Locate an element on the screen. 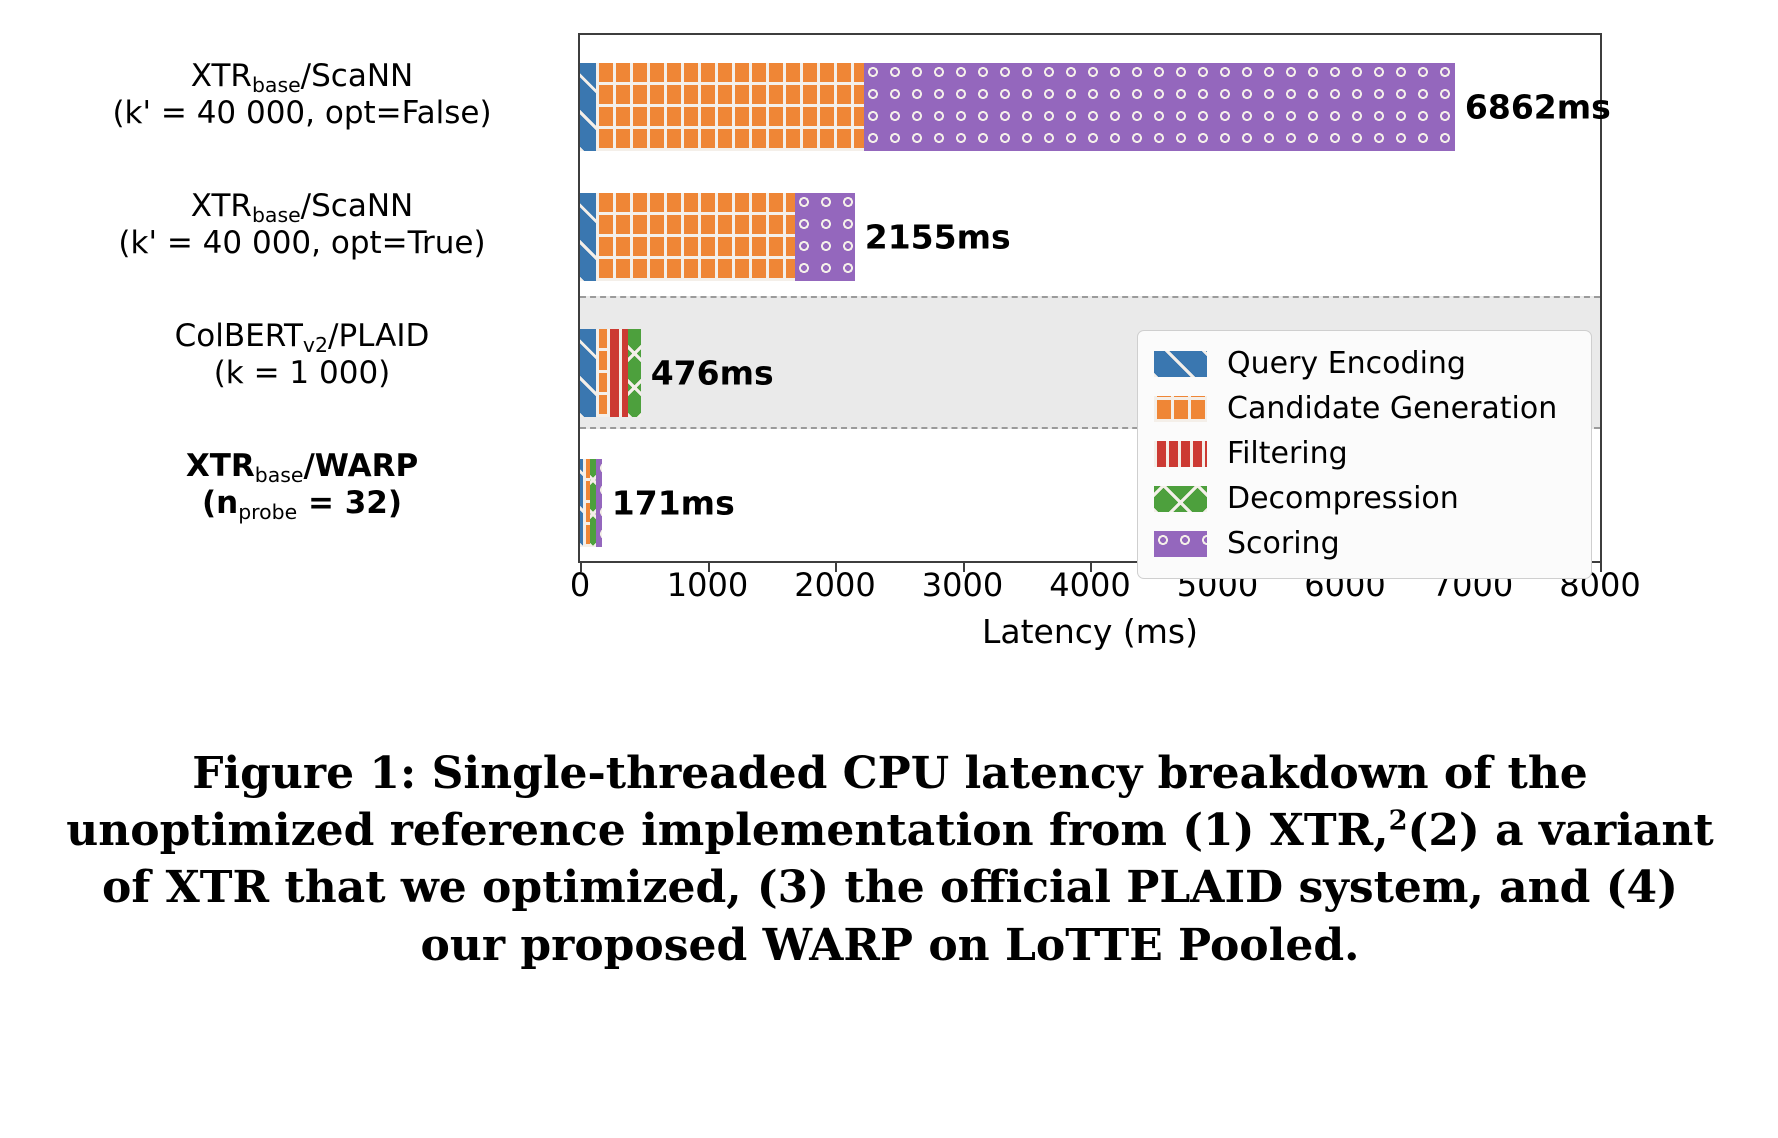 This screenshot has width=1778, height=1138. y-label-line1: ColBERTv2/PLAID is located at coordinates (302, 338).